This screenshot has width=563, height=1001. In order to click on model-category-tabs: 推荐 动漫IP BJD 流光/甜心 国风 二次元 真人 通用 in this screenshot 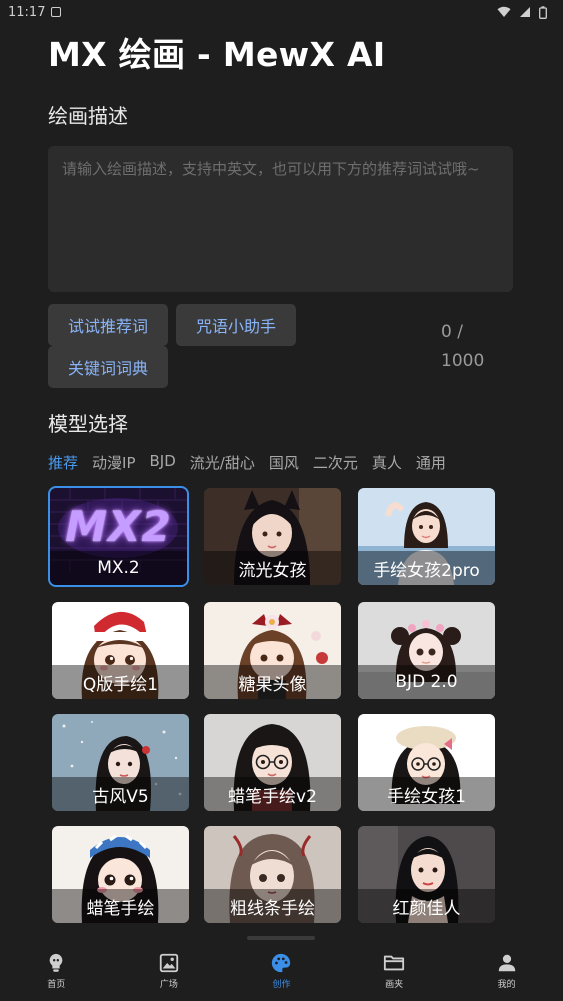, I will do `click(247, 462)`.